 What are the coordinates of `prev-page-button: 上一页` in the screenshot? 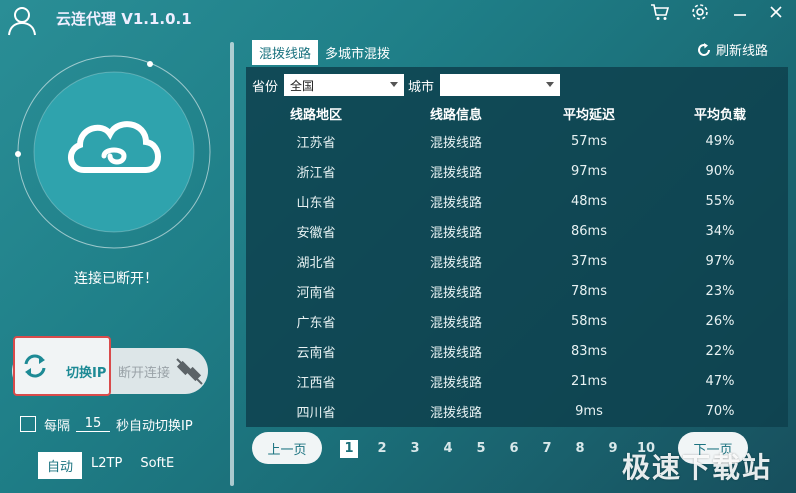 It's located at (287, 448).